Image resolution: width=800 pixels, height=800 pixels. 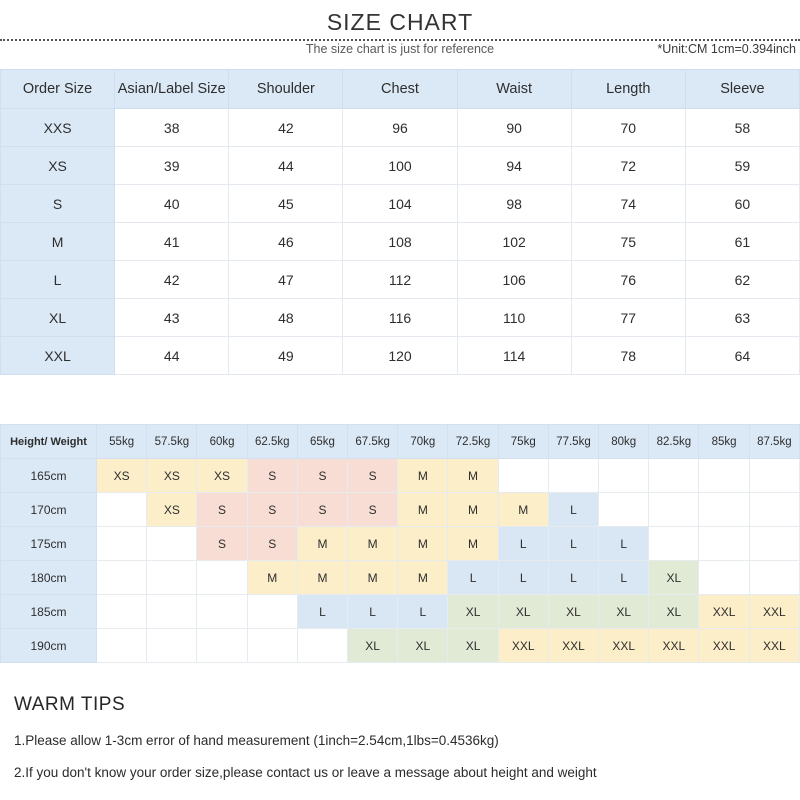 What do you see at coordinates (628, 317) in the screenshot?
I see `measurement-cell: 77` at bounding box center [628, 317].